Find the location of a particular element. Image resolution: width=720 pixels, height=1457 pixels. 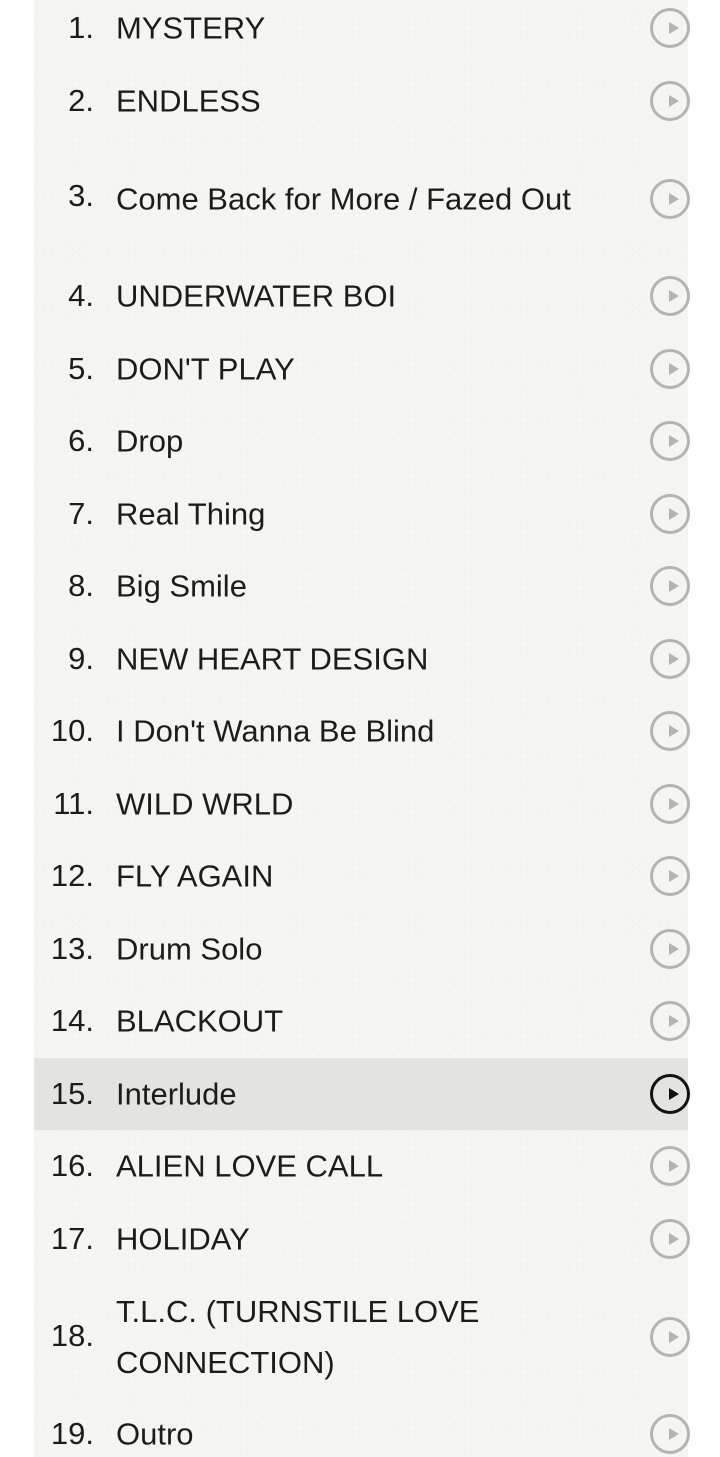

track-number: 11. is located at coordinates (73, 803).